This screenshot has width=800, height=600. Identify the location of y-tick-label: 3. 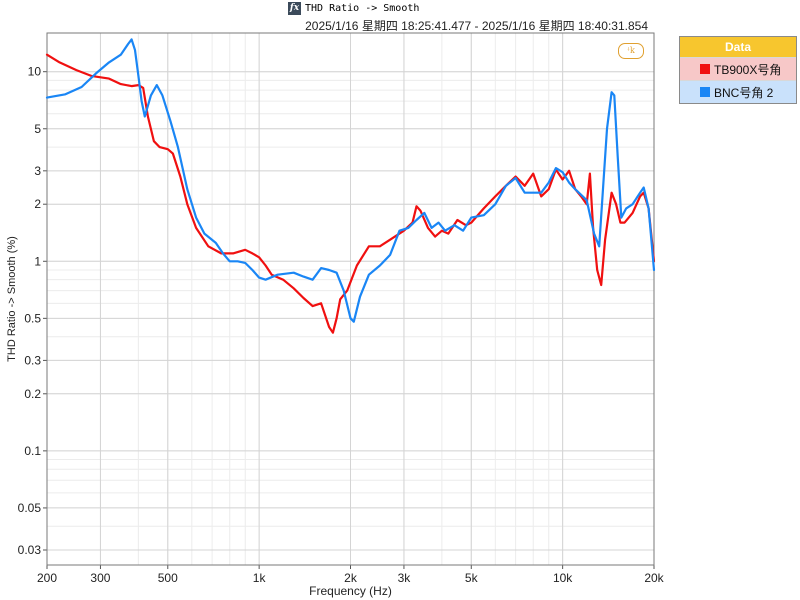
(37, 171).